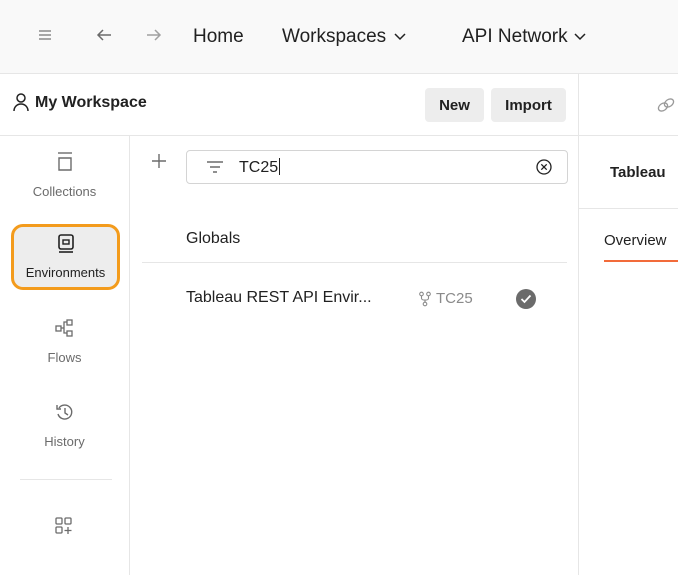 This screenshot has width=678, height=575. I want to click on sidebar-item-collections: Collections, so click(64, 177).